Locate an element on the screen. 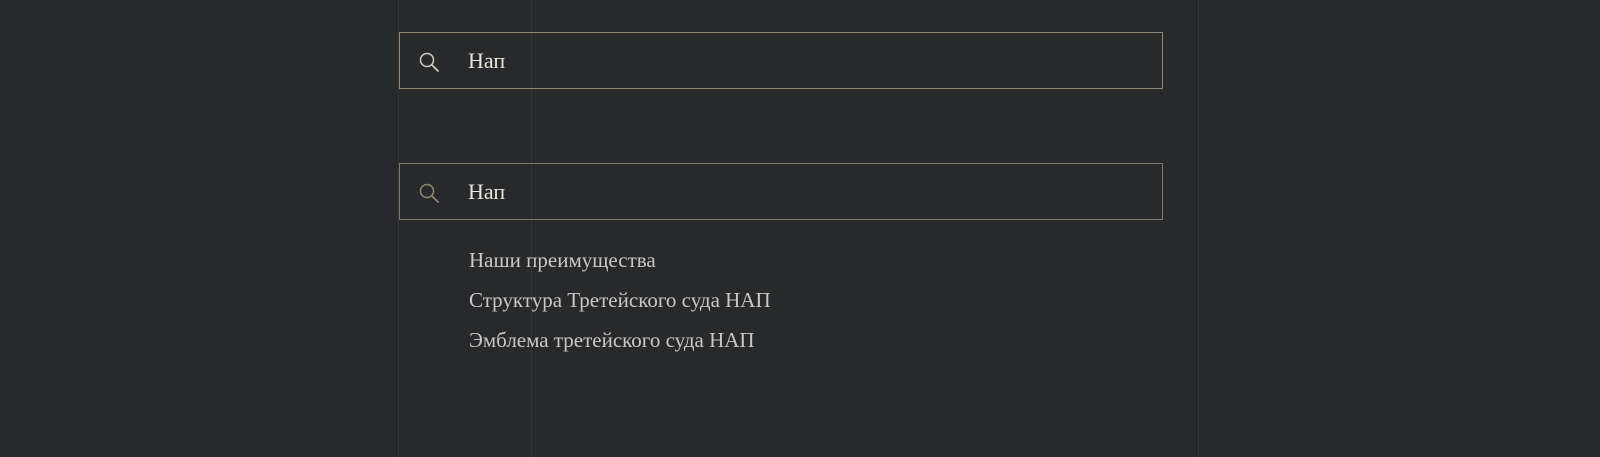  search-input-primary is located at coordinates (803, 60).